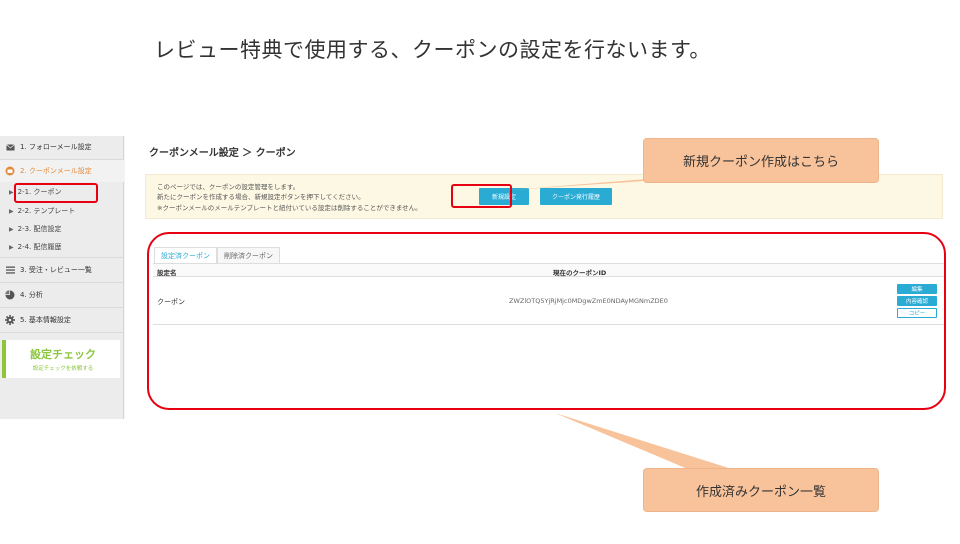 The image size is (960, 544). I want to click on callout-new-coupon: 新規クーポン作成はこちら, so click(761, 160).